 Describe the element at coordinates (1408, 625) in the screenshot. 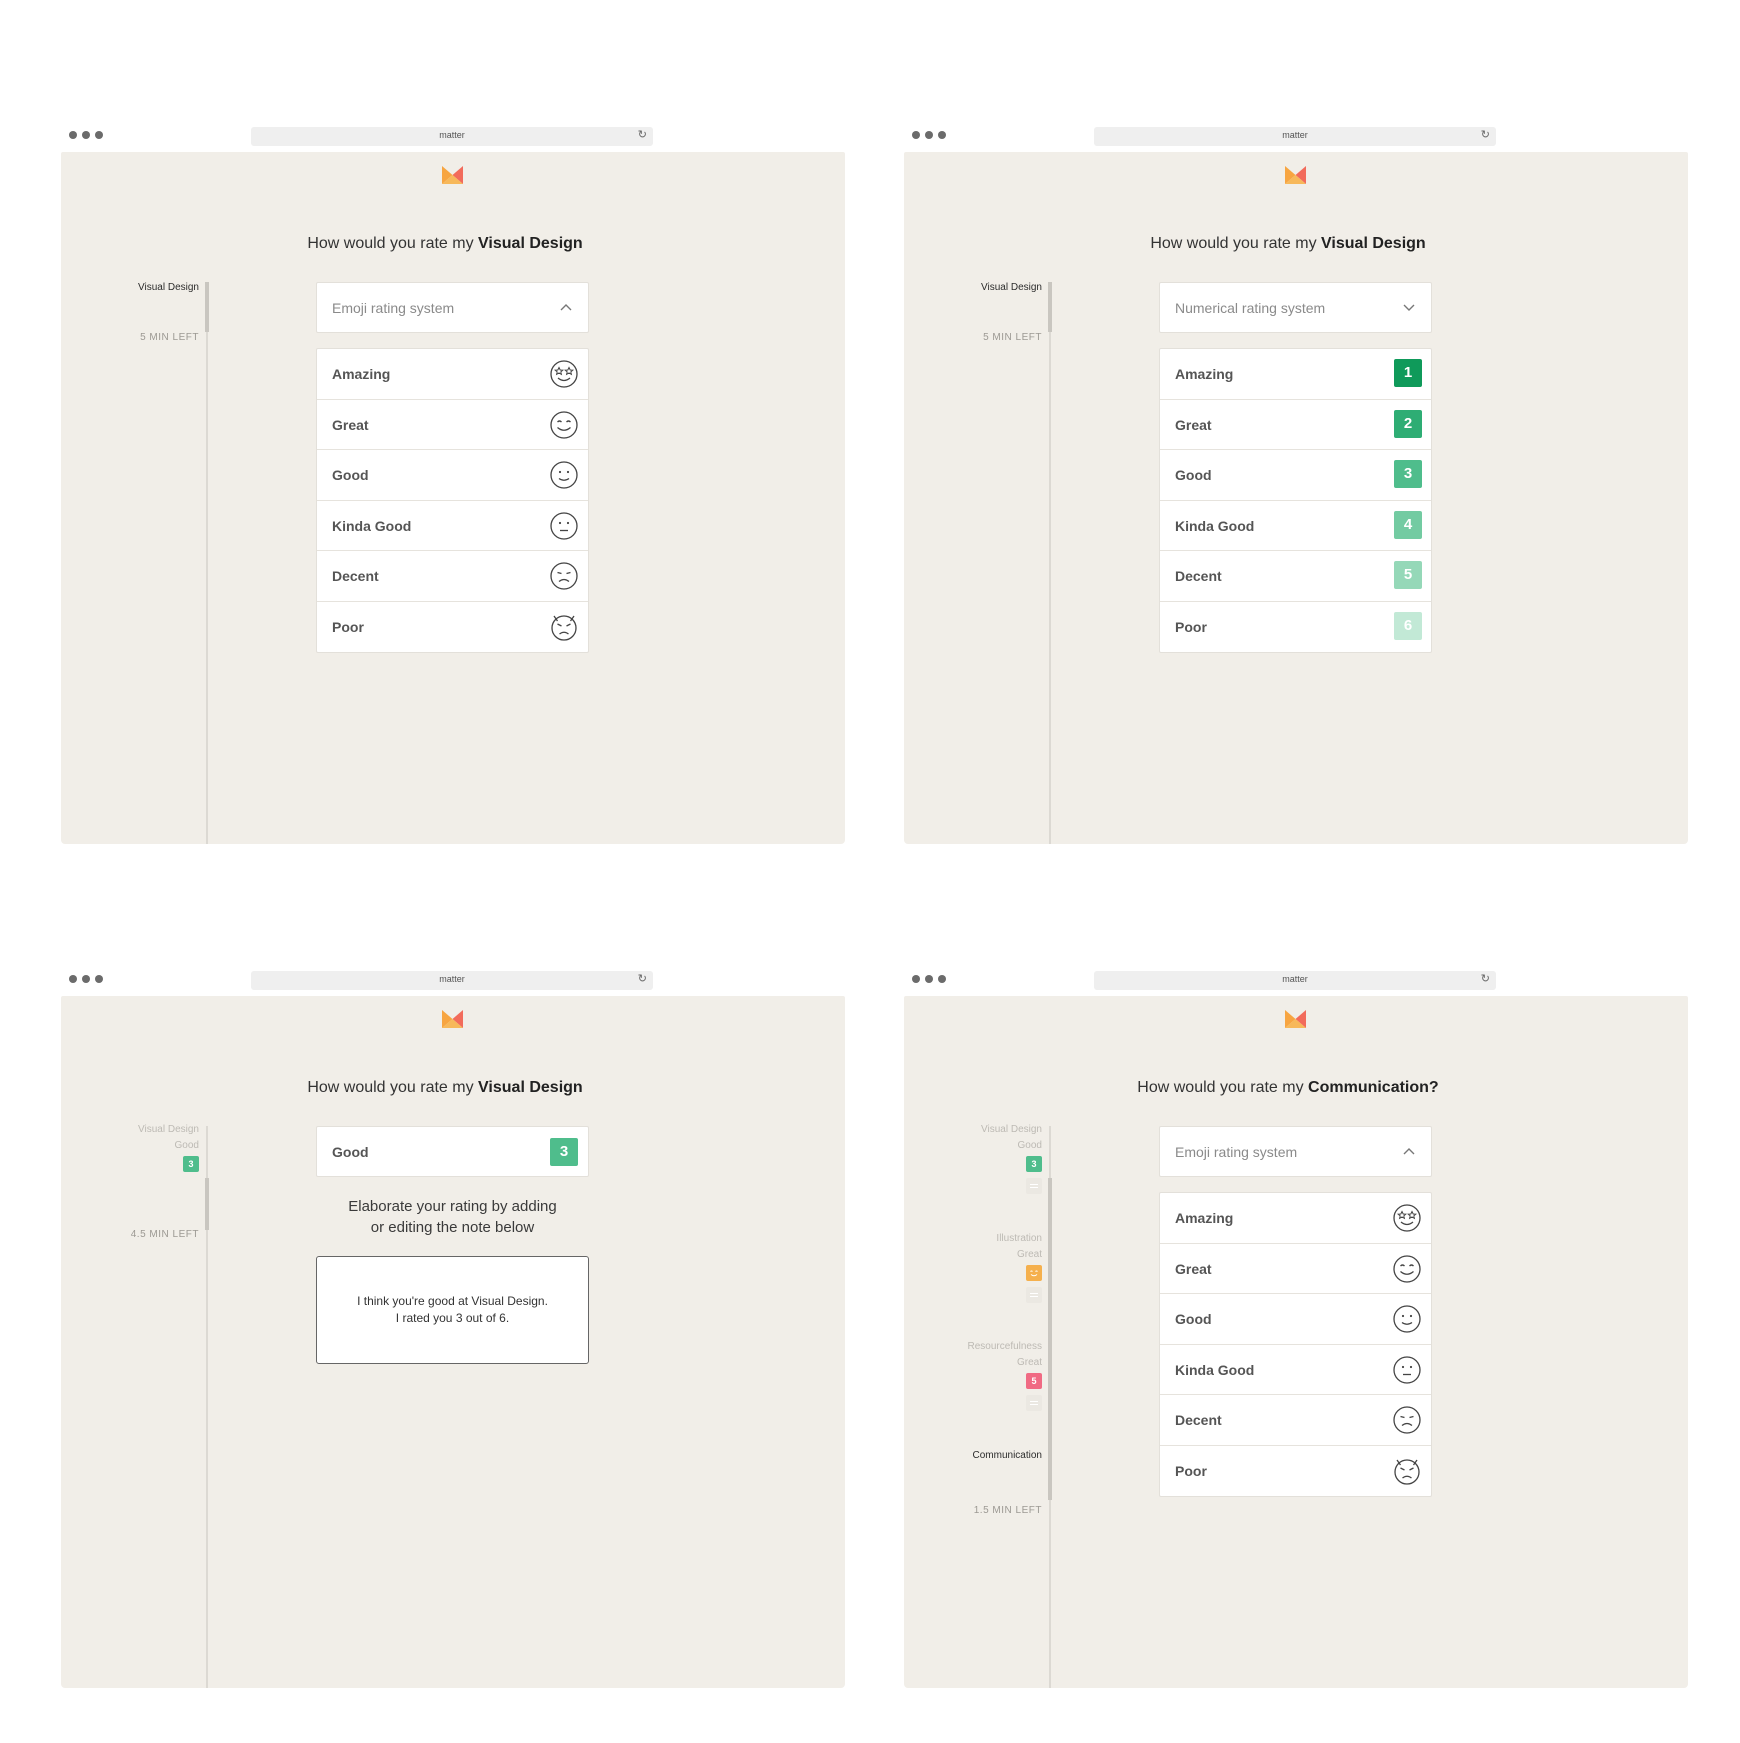

I see `rating-number-badge: 6` at that location.